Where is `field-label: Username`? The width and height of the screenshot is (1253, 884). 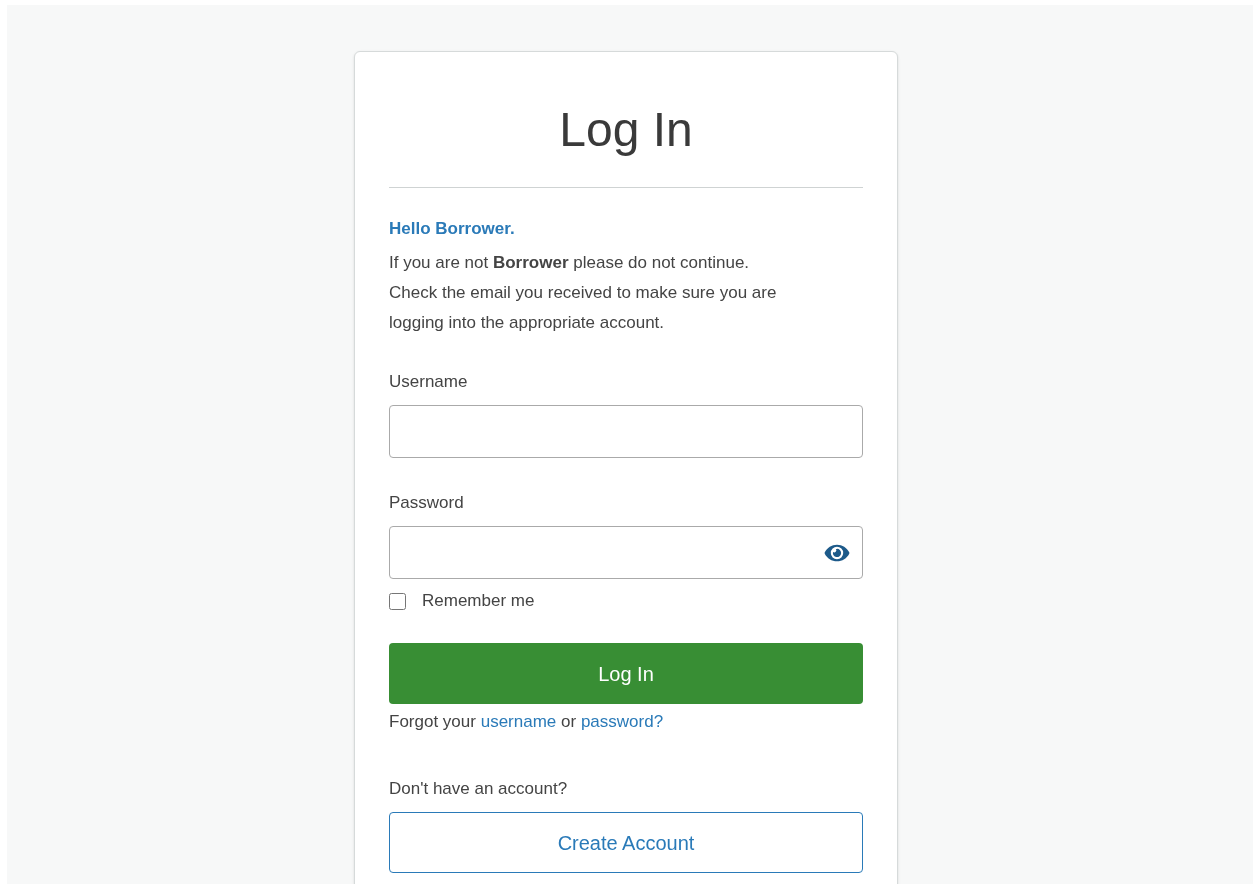 field-label: Username is located at coordinates (429, 382).